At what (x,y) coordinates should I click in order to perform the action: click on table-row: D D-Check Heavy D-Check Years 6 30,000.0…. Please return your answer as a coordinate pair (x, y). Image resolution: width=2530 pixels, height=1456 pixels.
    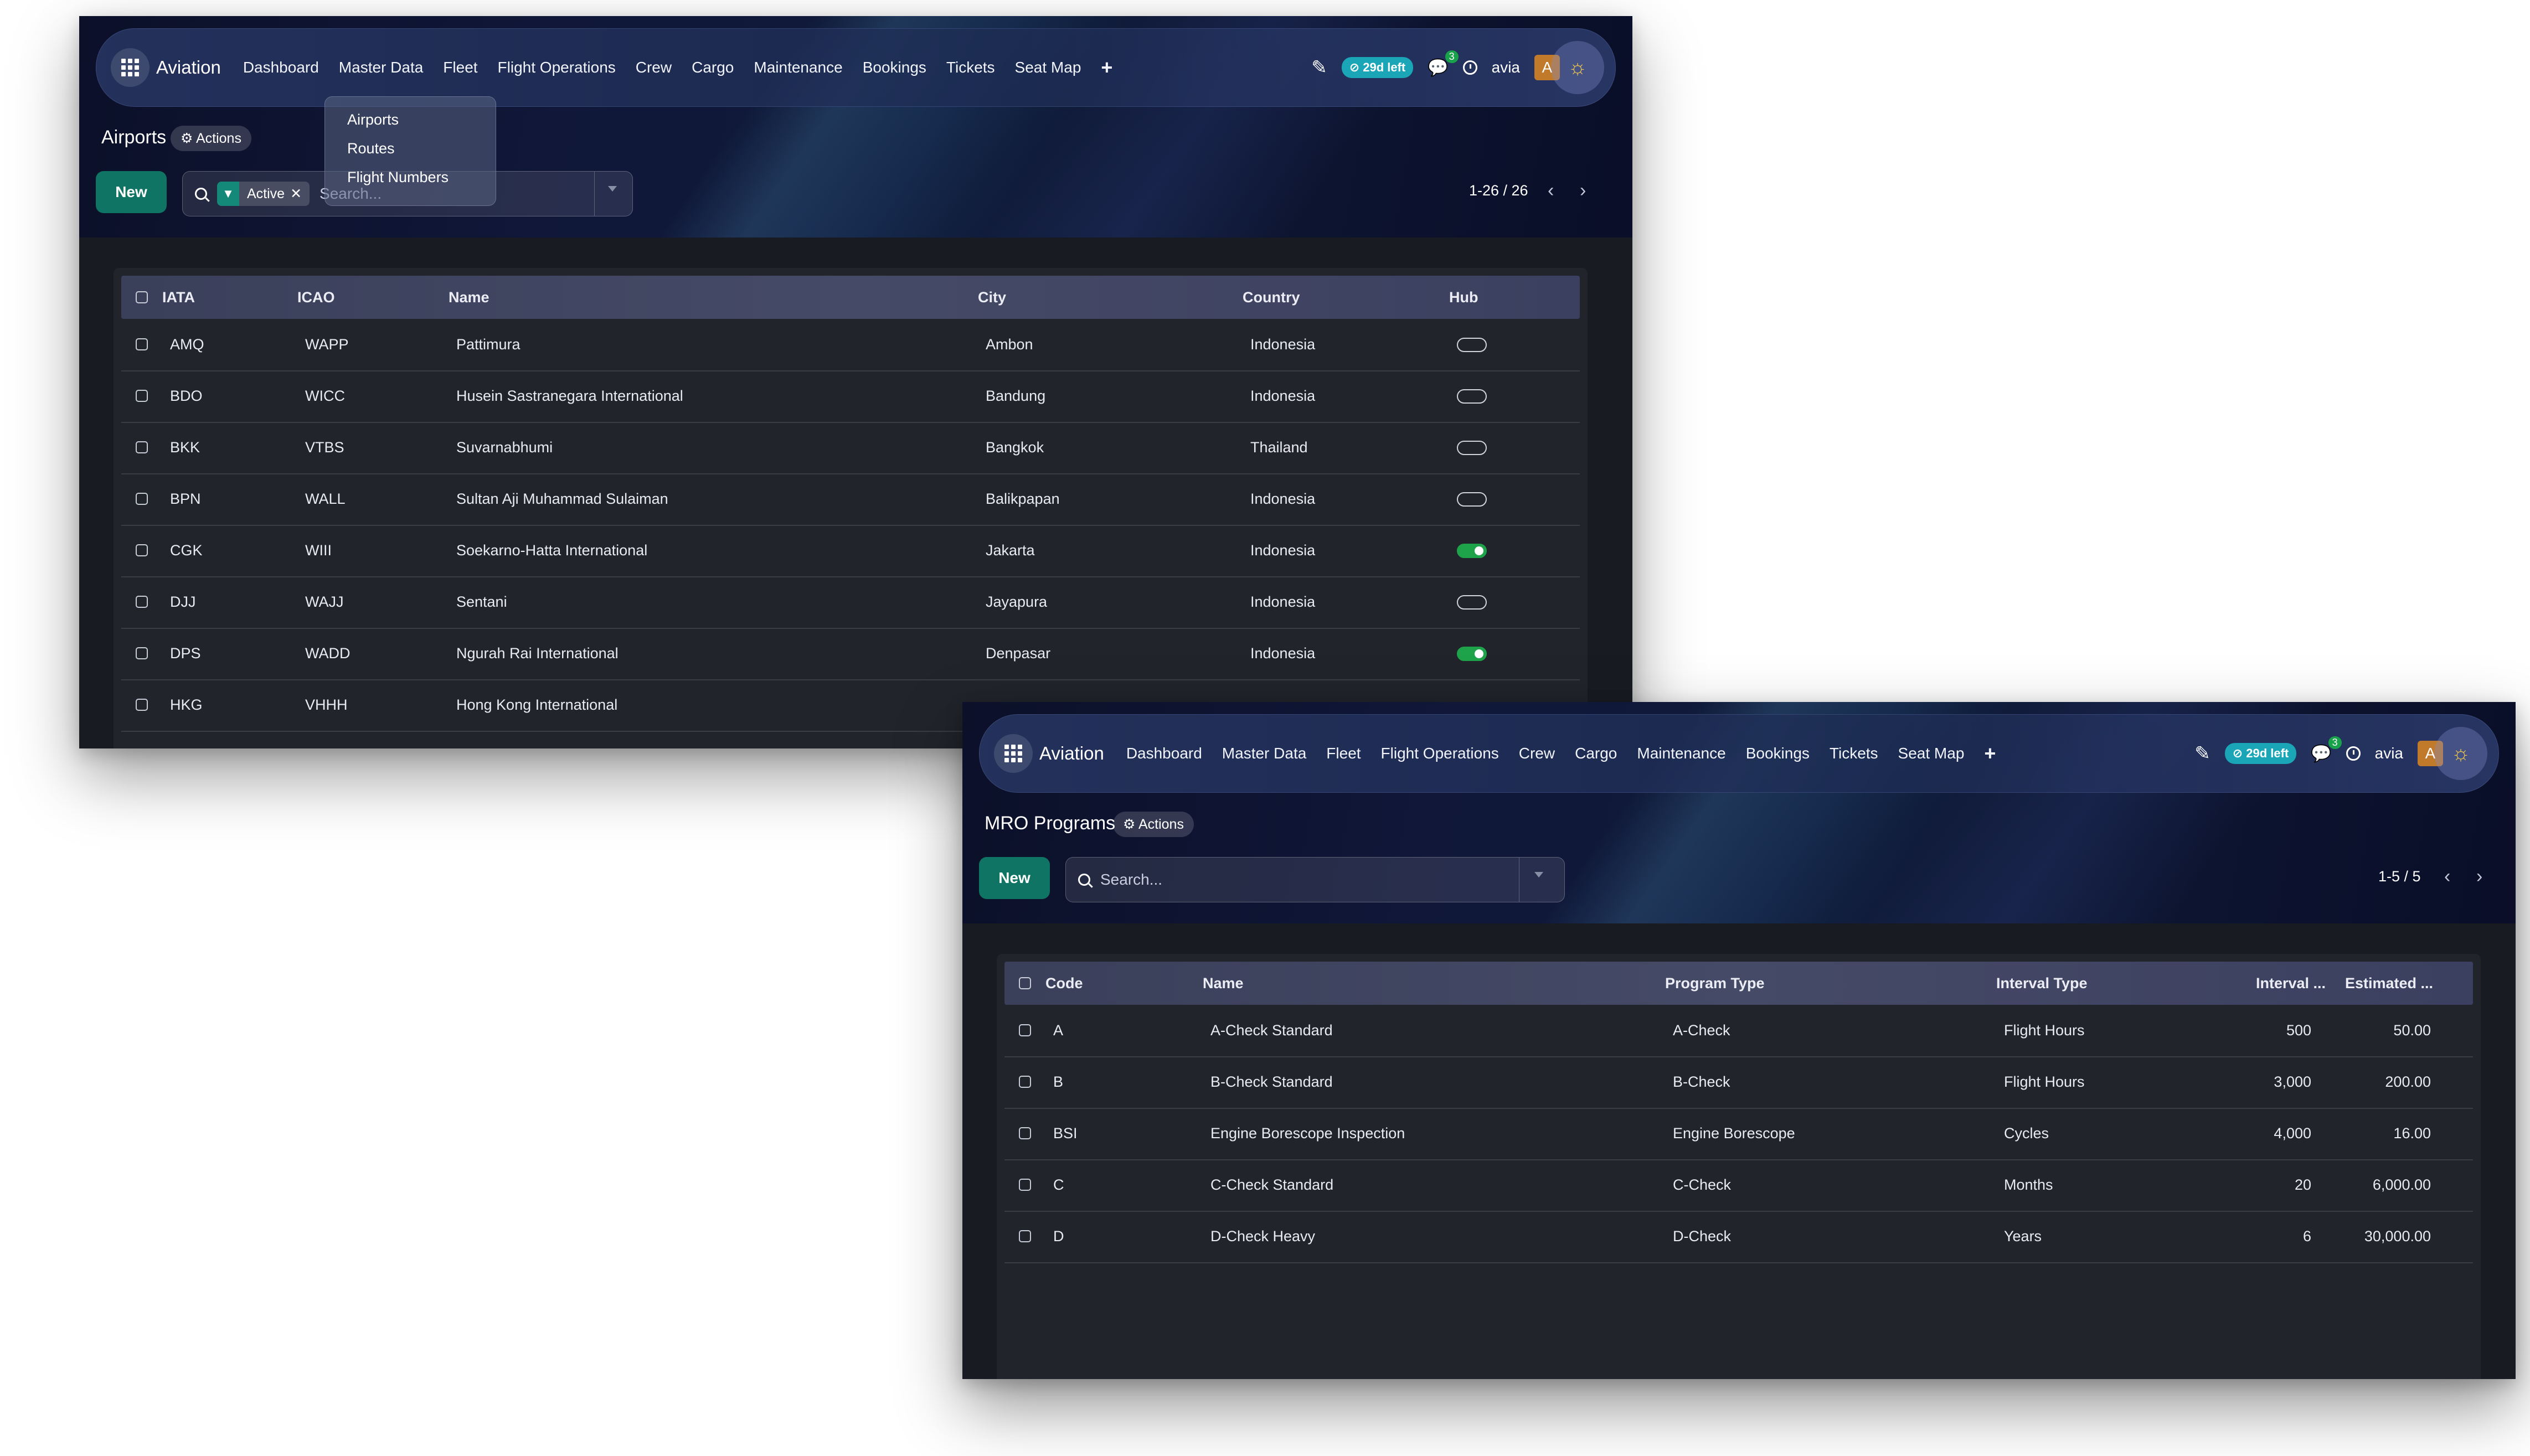
    Looking at the image, I should click on (1738, 1237).